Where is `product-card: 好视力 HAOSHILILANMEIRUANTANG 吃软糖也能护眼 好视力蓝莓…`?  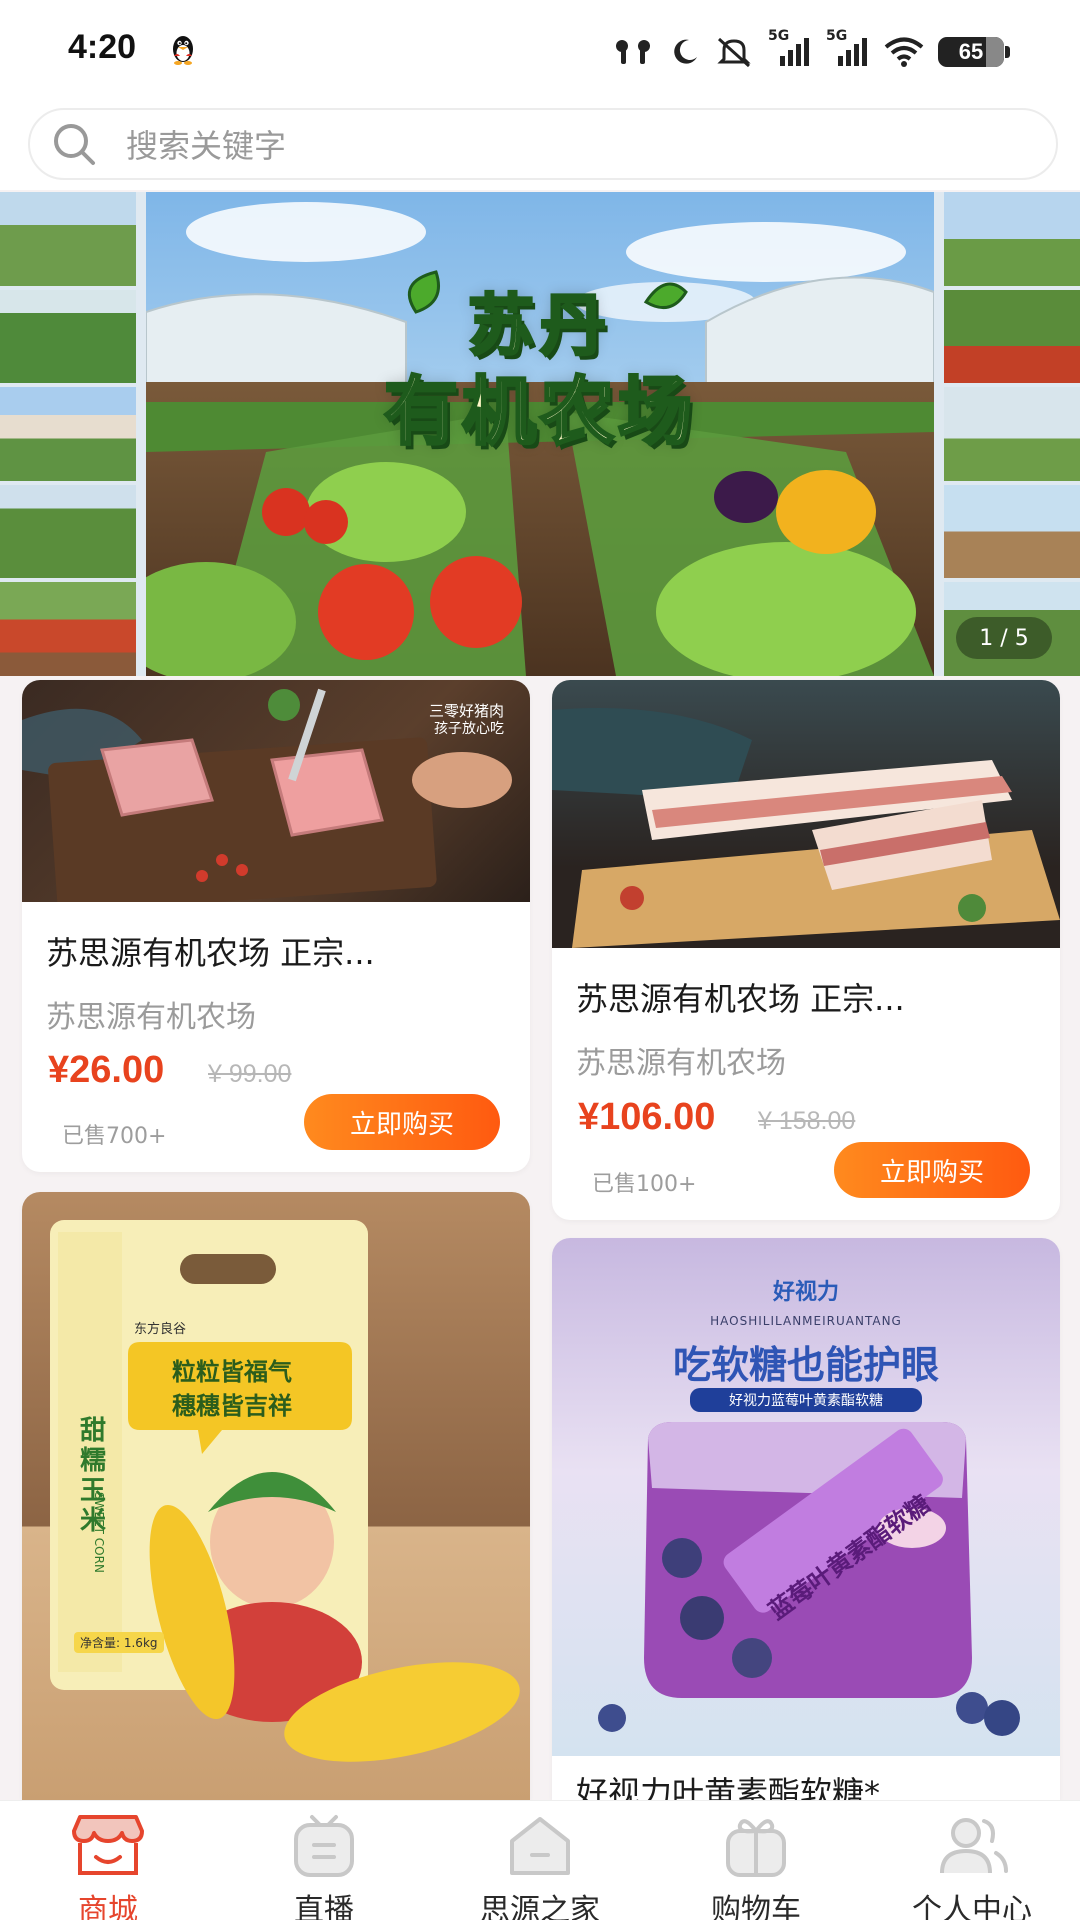
product-card: 好视力 HAOSHILILANMEIRUANTANG 吃软糖也能护眼 好视力蓝莓… is located at coordinates (806, 1519).